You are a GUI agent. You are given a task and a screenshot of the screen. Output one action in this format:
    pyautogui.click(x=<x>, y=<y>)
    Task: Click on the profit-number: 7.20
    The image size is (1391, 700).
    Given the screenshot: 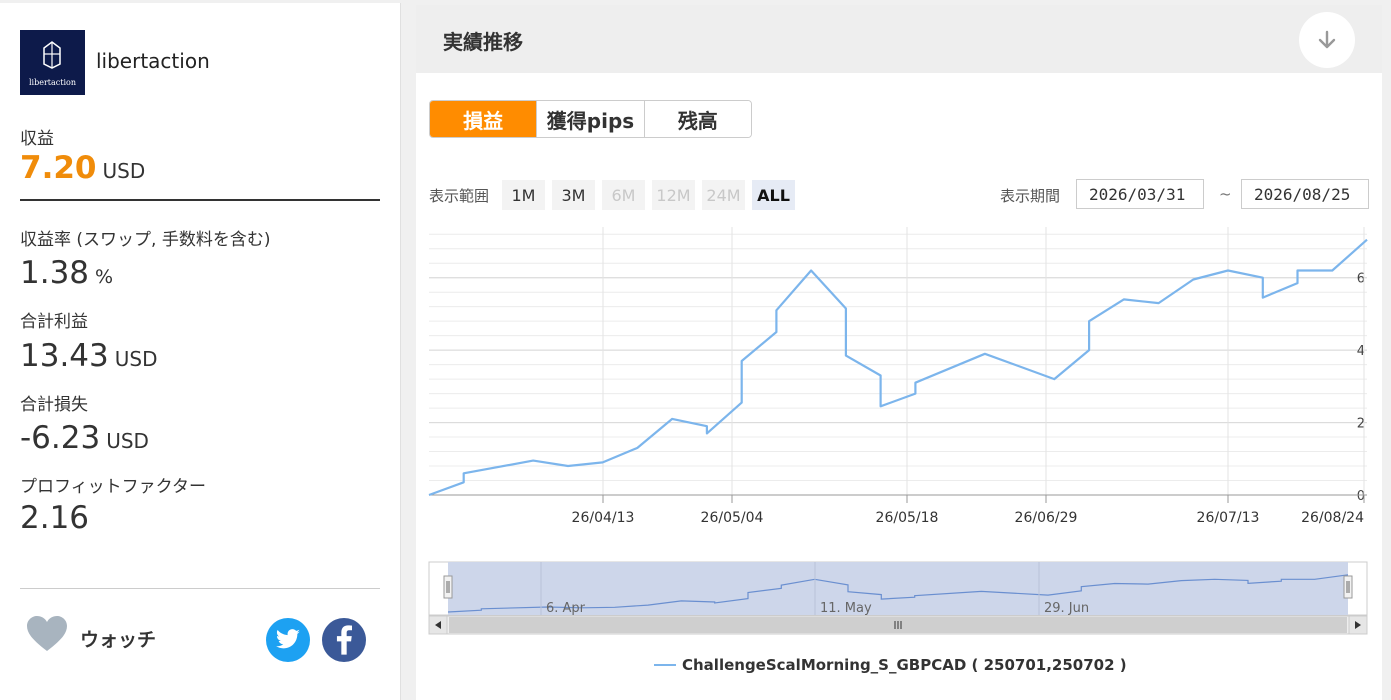 What is the action you would take?
    pyautogui.click(x=58, y=168)
    